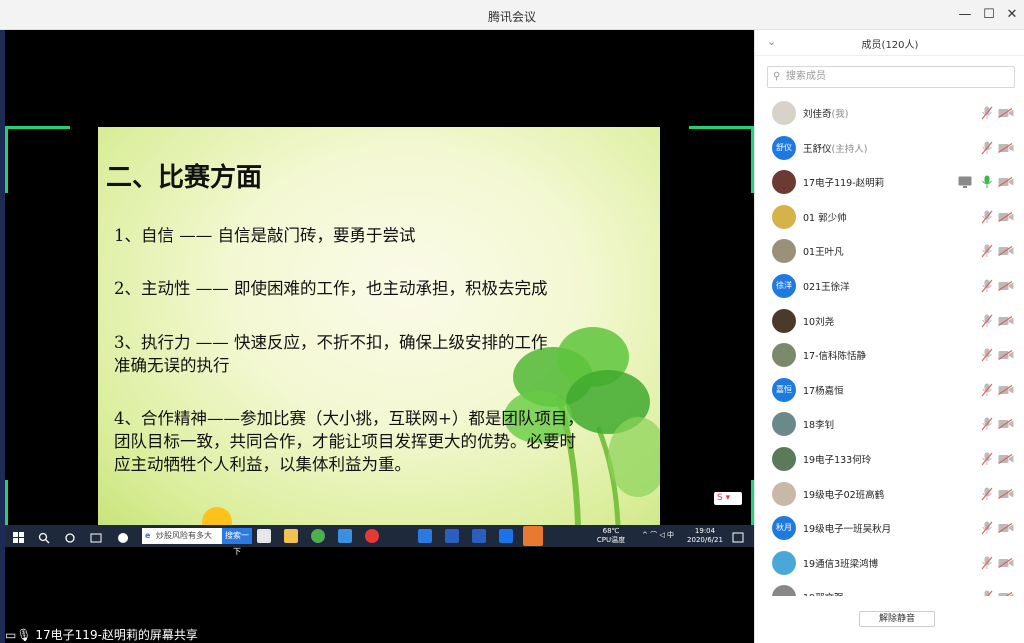  Describe the element at coordinates (837, 459) in the screenshot. I see `member-name: 19电子133何玲` at that location.